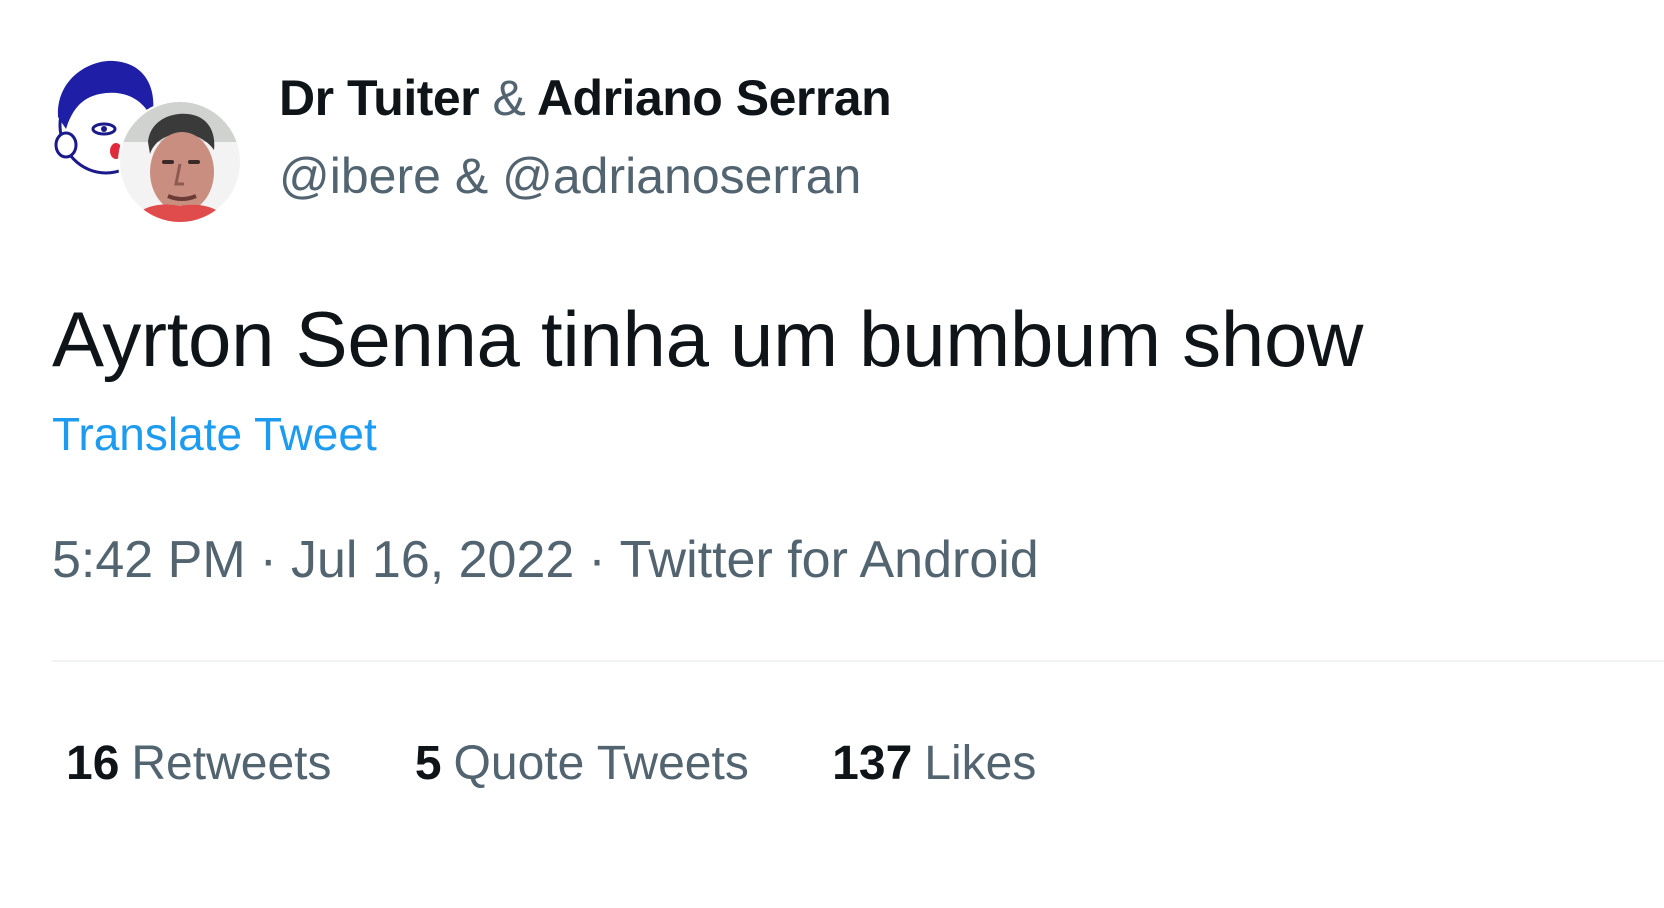 This screenshot has width=1664, height=908. I want to click on translate-tweet-link: Translate Tweet, so click(214, 434).